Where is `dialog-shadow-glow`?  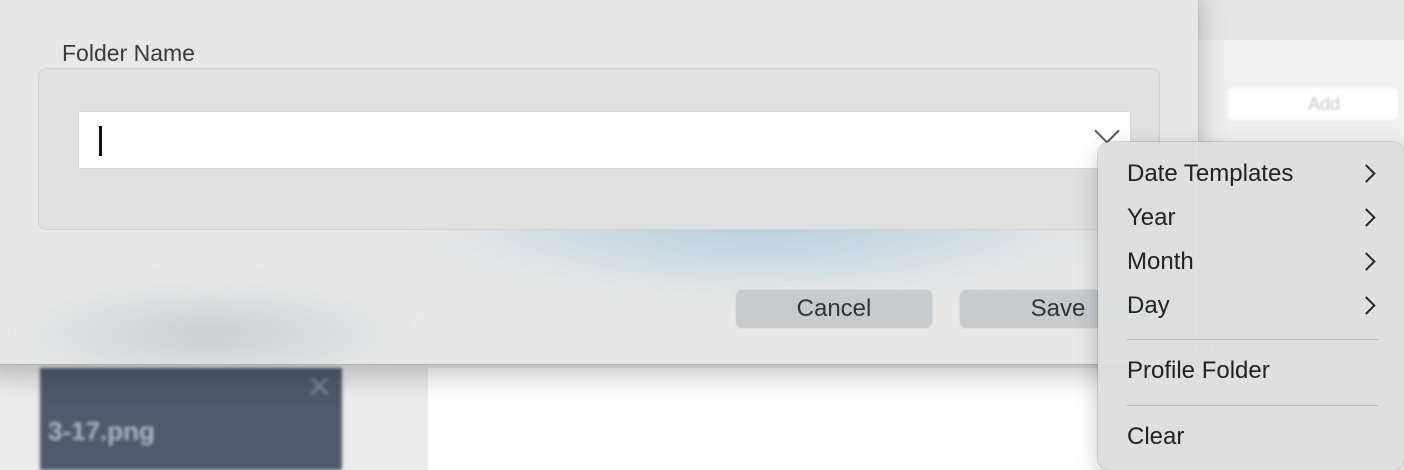
dialog-shadow-glow is located at coordinates (210, 322).